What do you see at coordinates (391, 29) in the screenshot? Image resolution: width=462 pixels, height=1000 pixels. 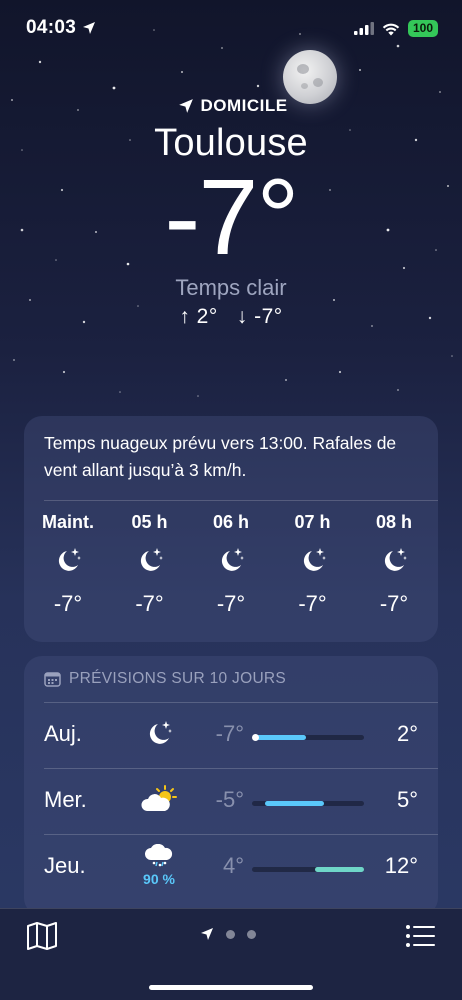 I see `wifi-icon` at bounding box center [391, 29].